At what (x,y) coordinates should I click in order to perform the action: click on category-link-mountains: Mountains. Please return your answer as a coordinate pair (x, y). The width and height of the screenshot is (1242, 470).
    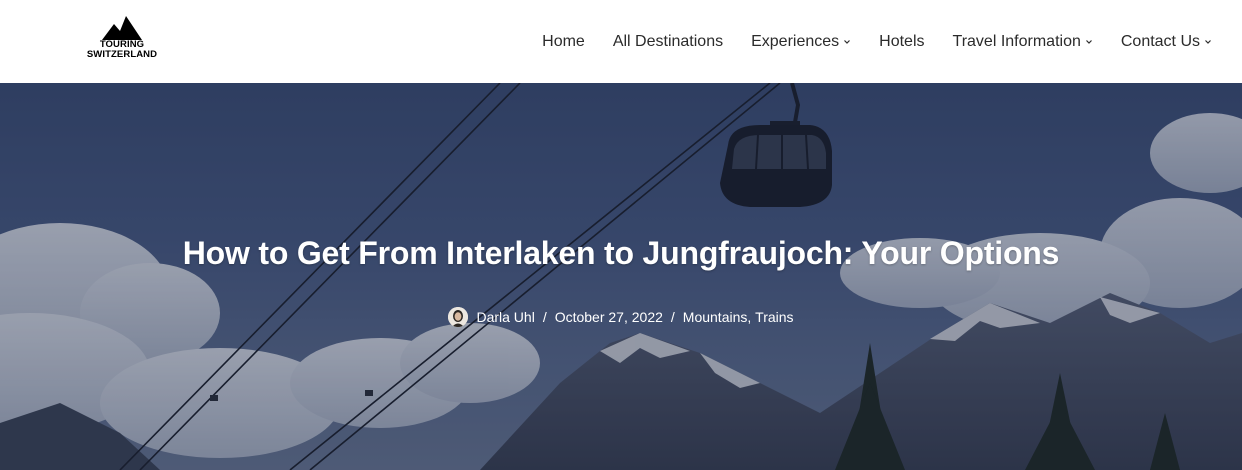
    Looking at the image, I should click on (715, 317).